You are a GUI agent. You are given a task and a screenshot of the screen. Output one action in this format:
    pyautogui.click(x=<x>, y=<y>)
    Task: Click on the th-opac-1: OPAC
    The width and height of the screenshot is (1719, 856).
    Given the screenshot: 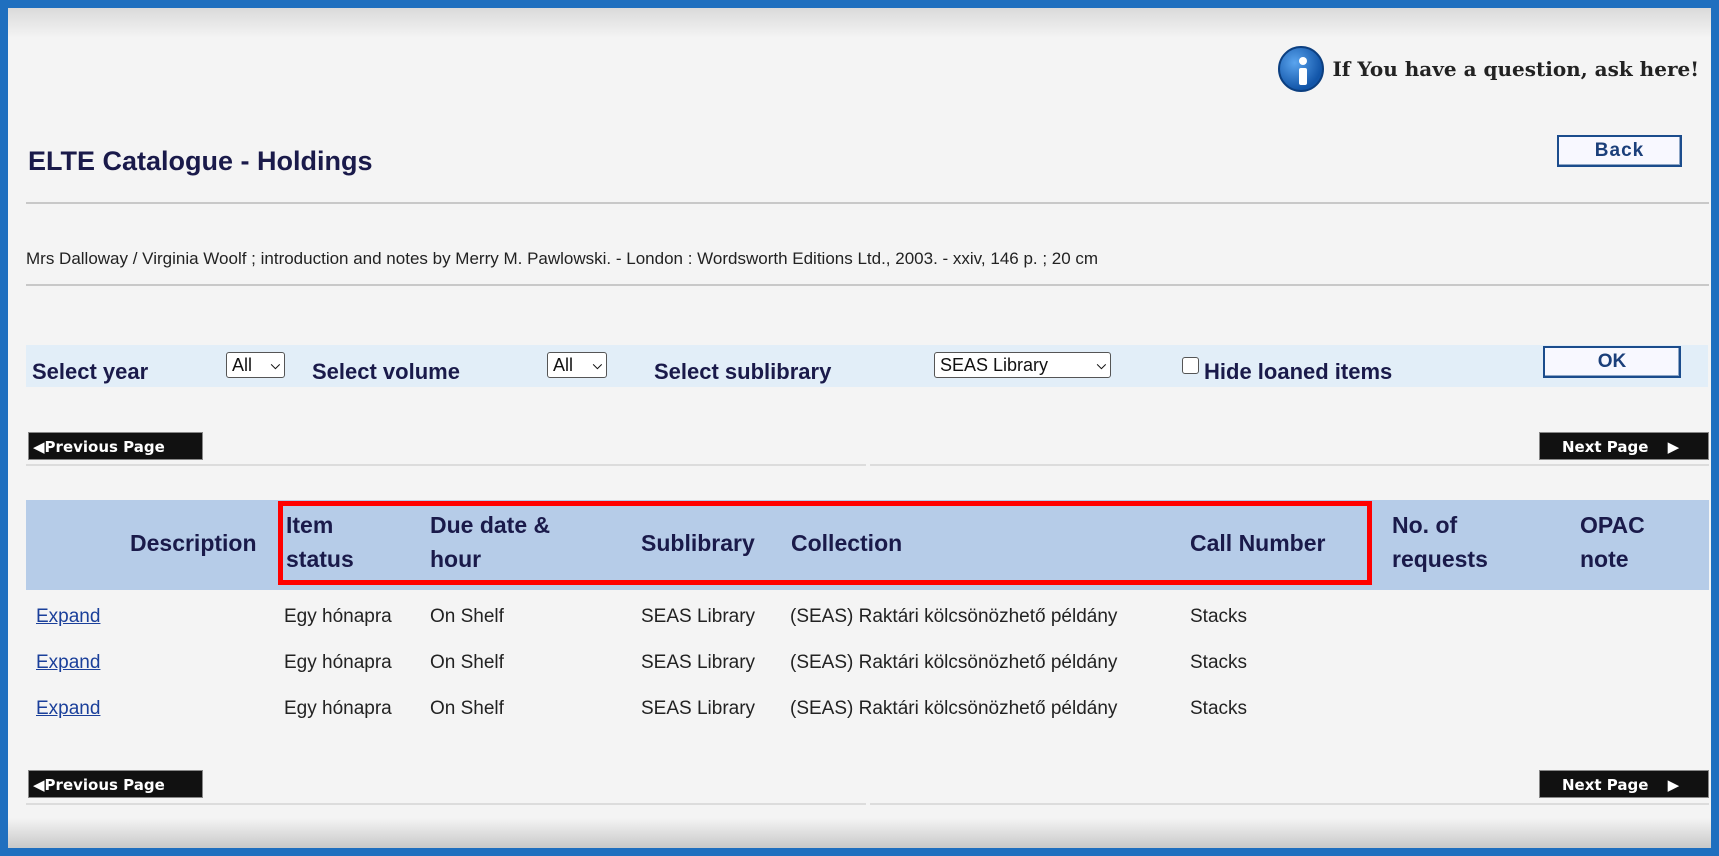 What is the action you would take?
    pyautogui.click(x=1612, y=525)
    